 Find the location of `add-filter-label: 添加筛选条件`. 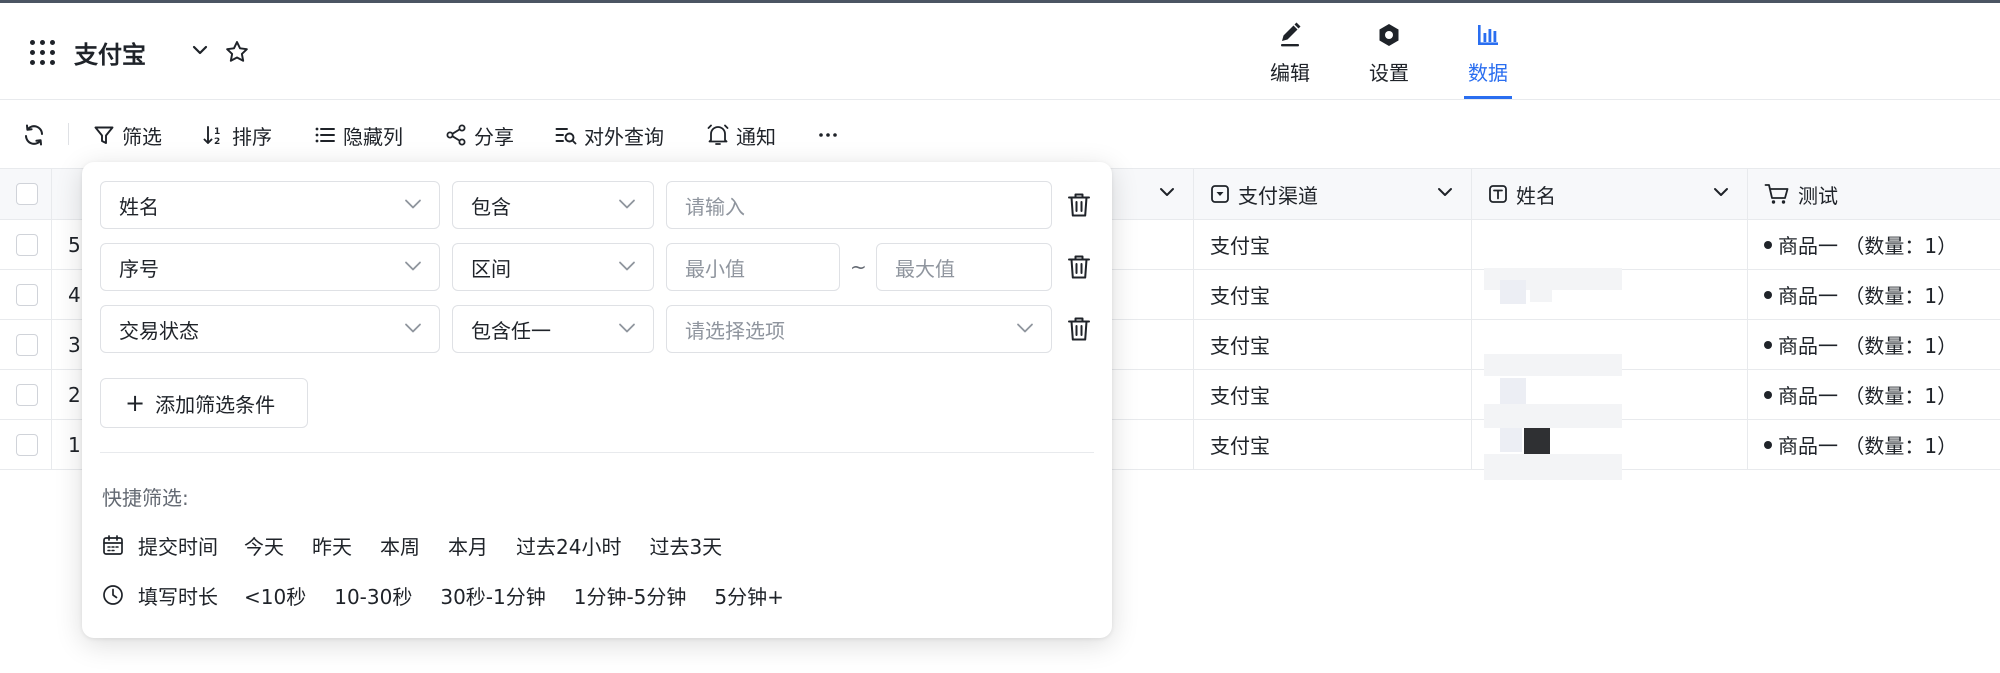

add-filter-label: 添加筛选条件 is located at coordinates (215, 404).